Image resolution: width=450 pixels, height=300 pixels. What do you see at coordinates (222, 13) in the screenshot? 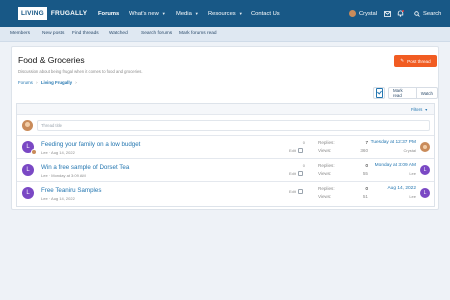
I see `nav-resources-label: Resources` at bounding box center [222, 13].